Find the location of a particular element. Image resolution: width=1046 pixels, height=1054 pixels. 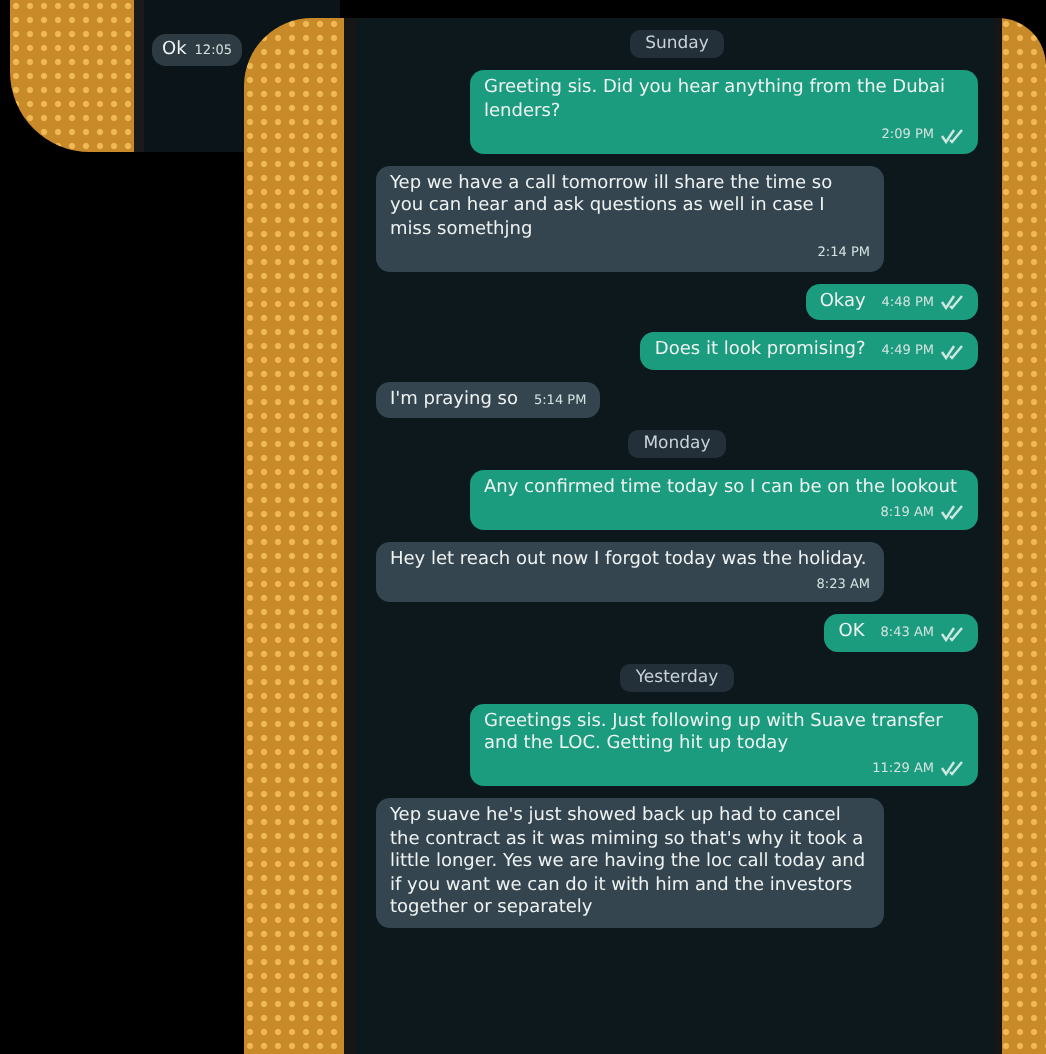

date-separator: Yesterday is located at coordinates (677, 677).